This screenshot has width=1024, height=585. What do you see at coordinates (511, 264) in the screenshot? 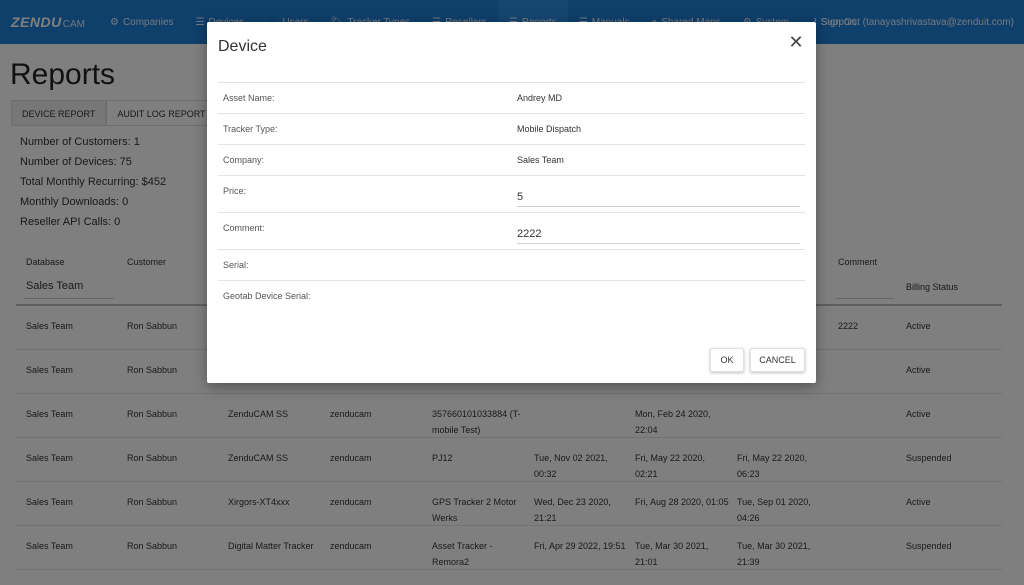
I see `field-serial: Serial:` at bounding box center [511, 264].